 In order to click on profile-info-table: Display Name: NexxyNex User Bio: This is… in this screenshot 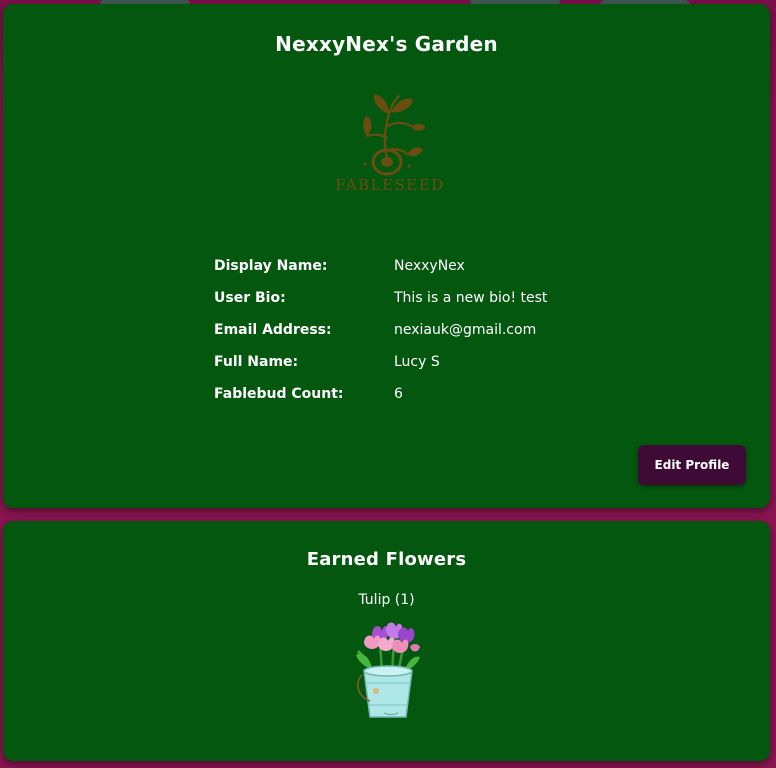, I will do `click(380, 330)`.